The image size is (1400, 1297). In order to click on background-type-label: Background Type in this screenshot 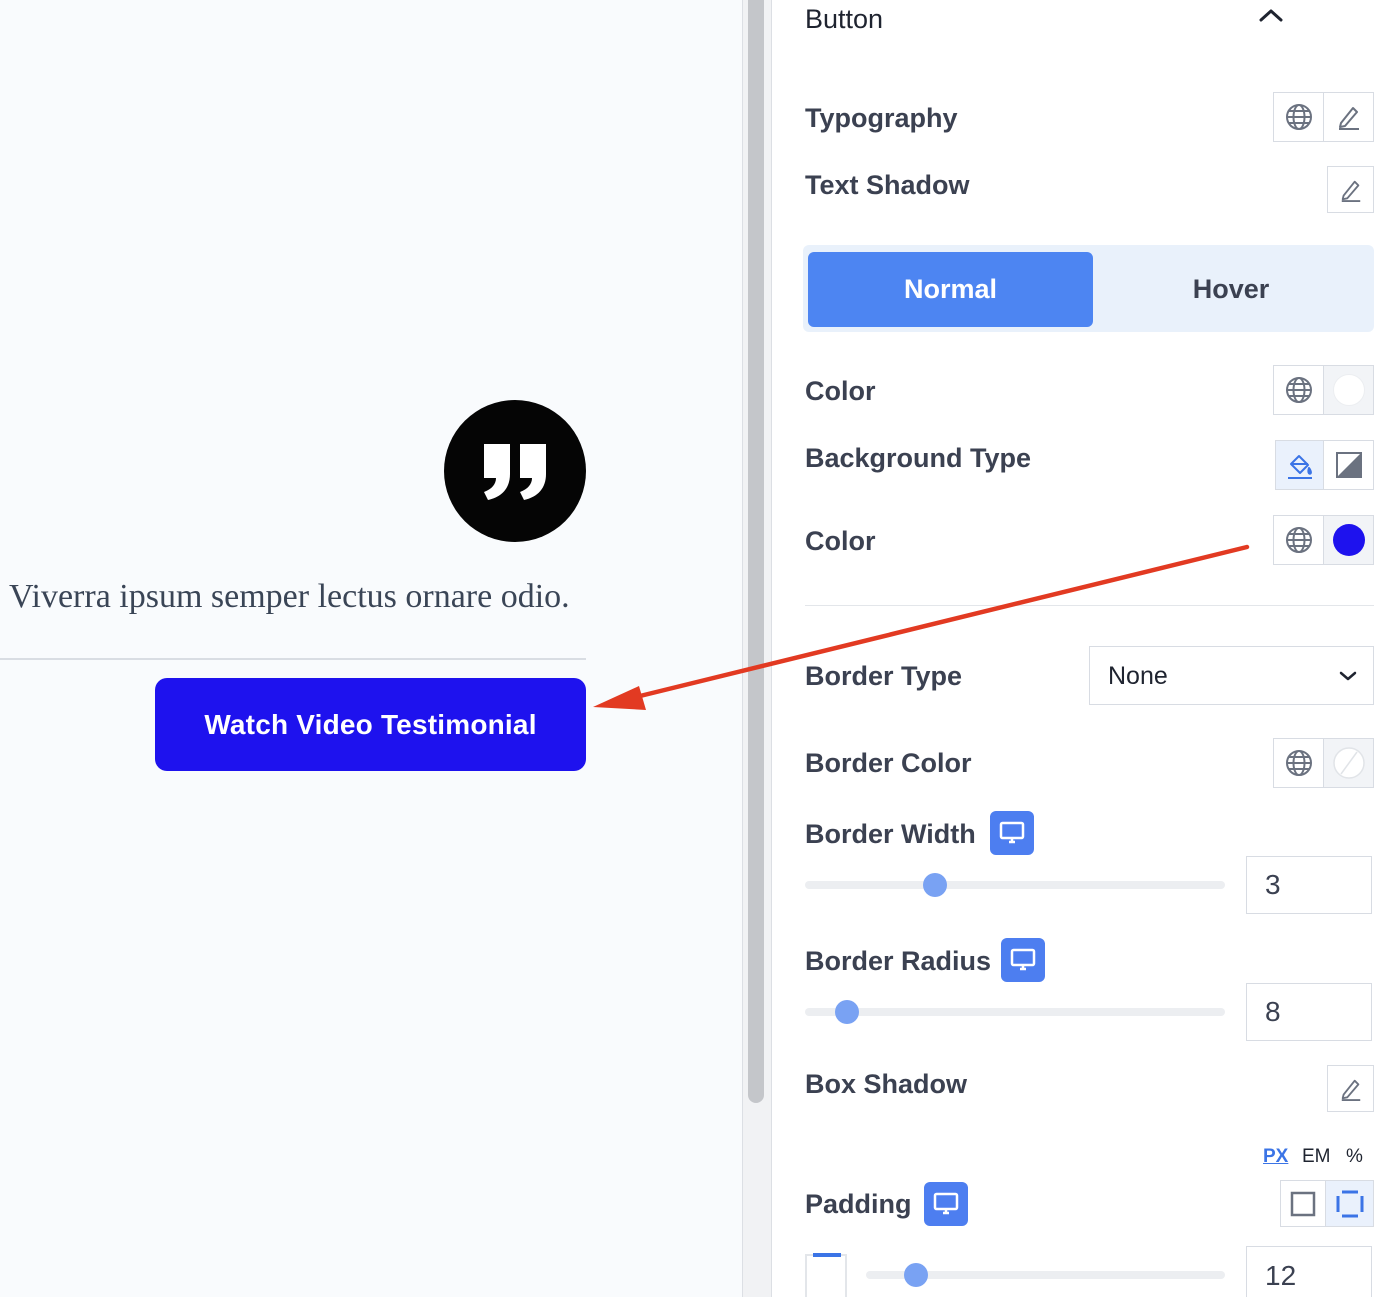, I will do `click(918, 458)`.